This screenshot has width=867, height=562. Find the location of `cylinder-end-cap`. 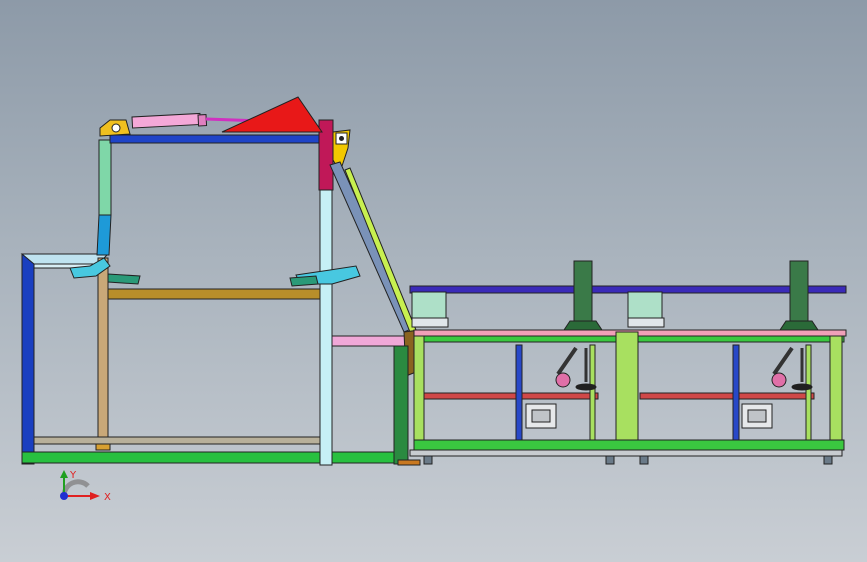

cylinder-end-cap is located at coordinates (202, 120).